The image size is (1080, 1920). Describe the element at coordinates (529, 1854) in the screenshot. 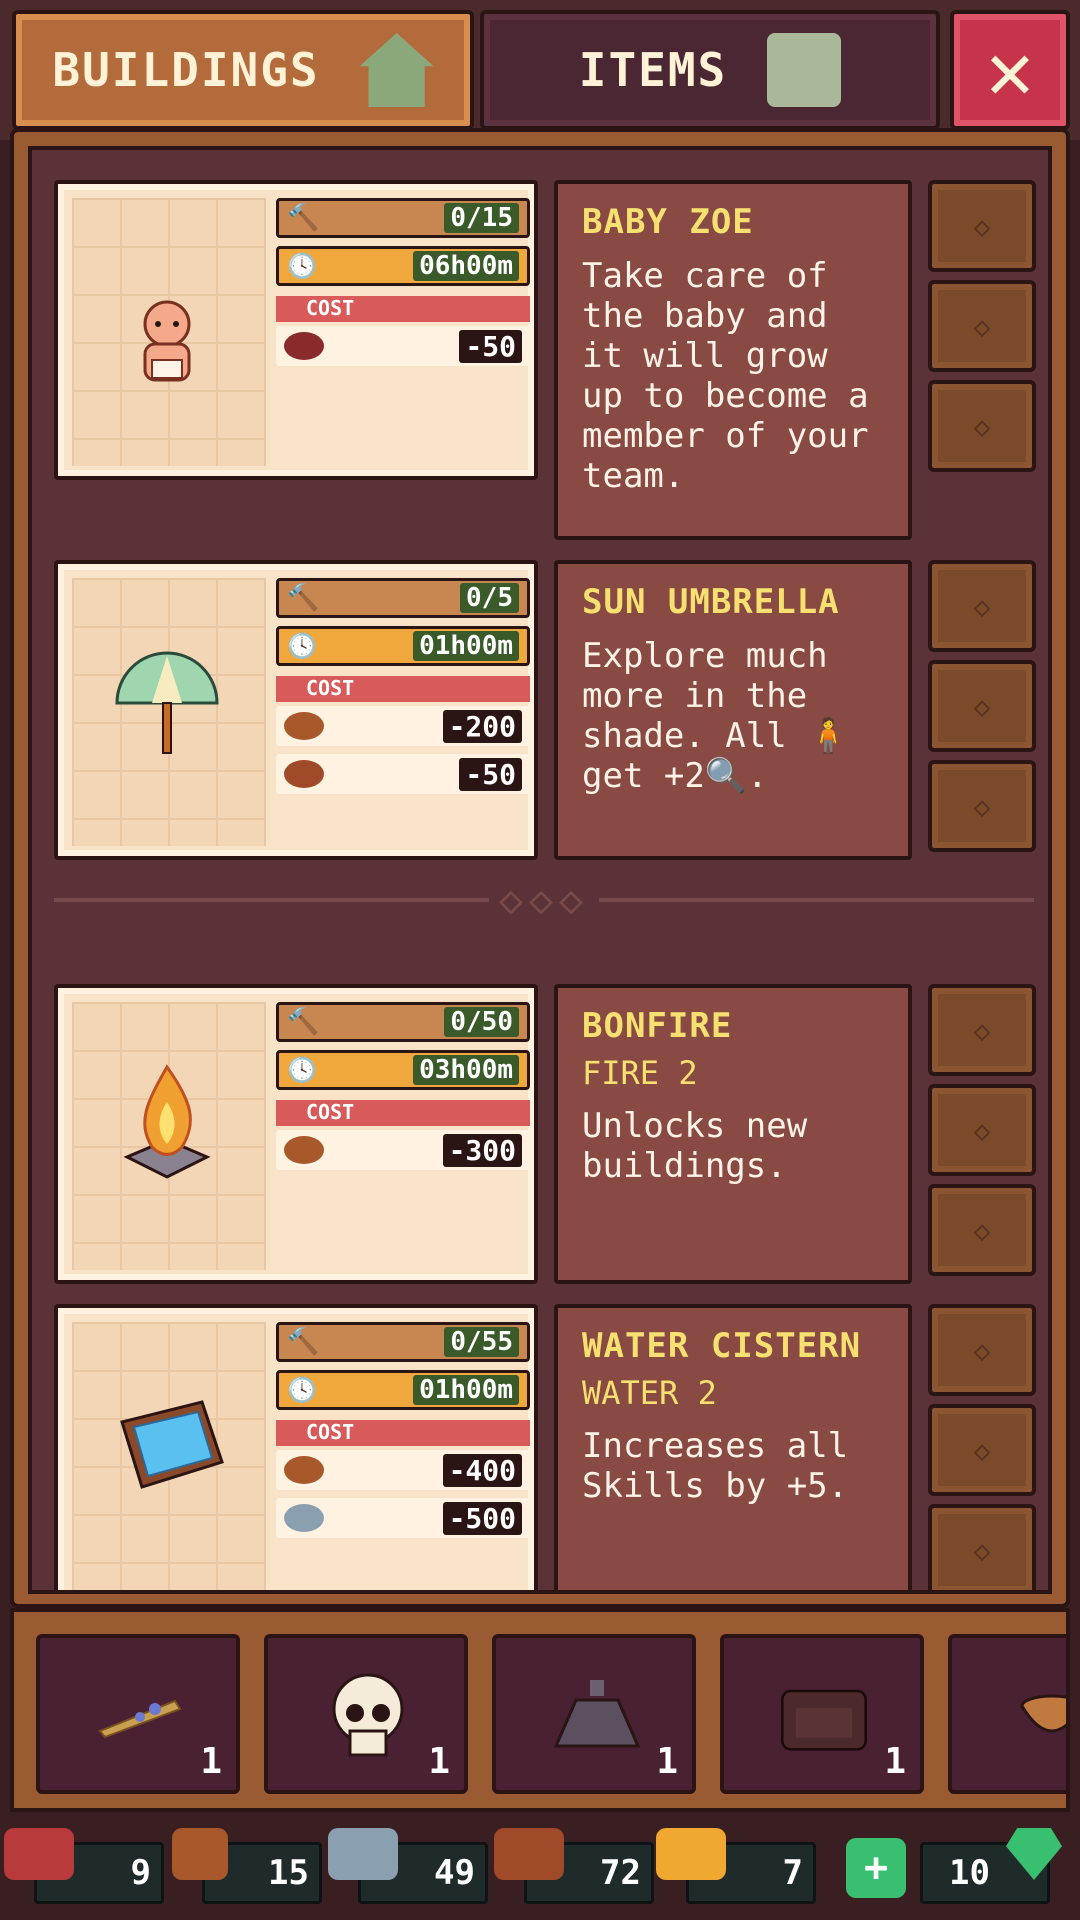

I see `rope-icon` at that location.